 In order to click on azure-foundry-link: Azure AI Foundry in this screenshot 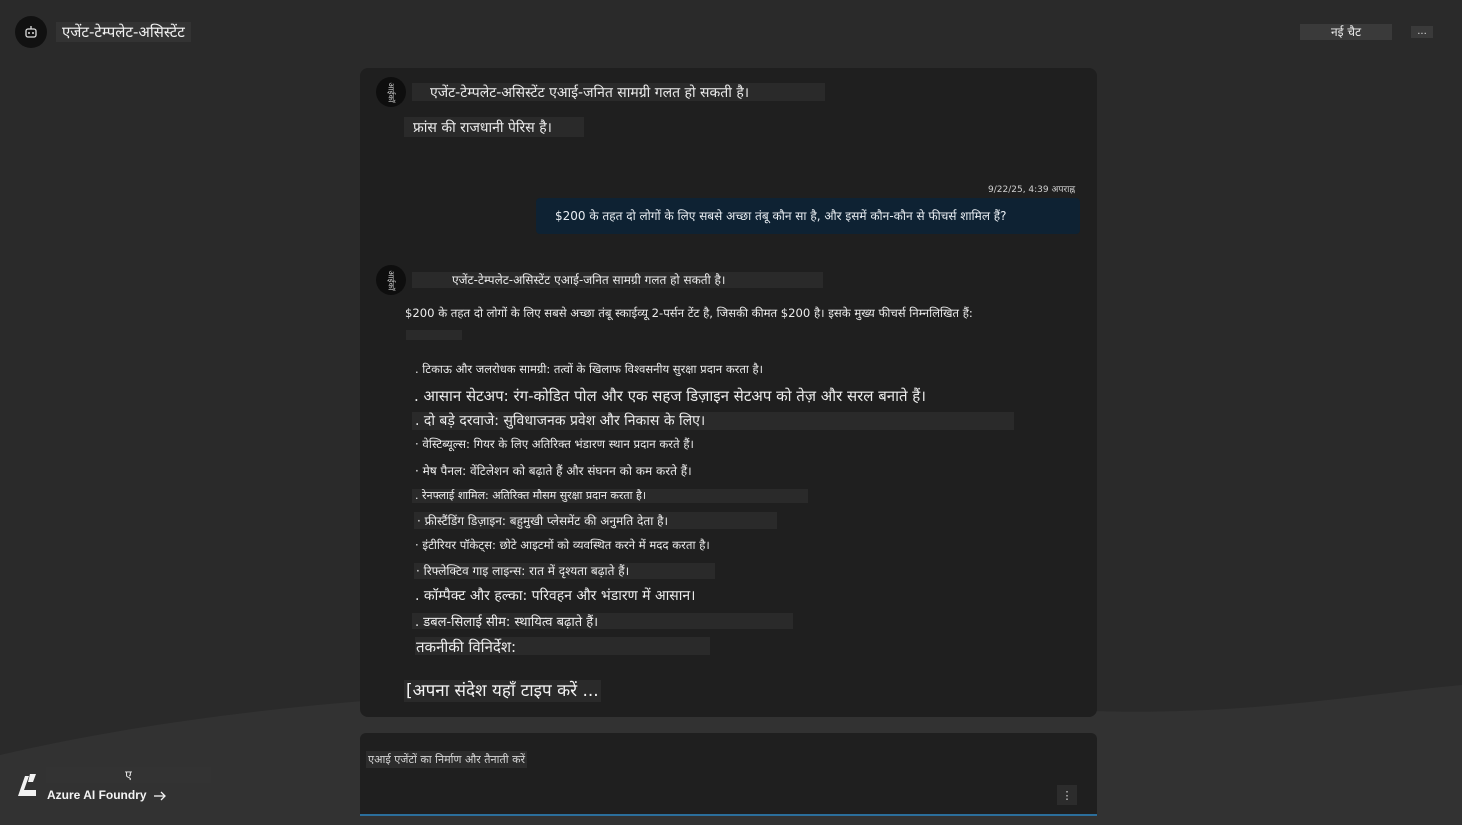, I will do `click(107, 795)`.